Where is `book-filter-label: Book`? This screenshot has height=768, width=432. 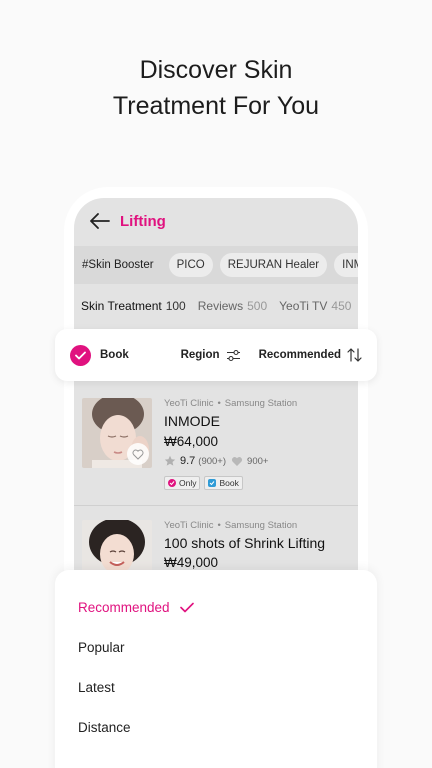 book-filter-label: Book is located at coordinates (114, 355).